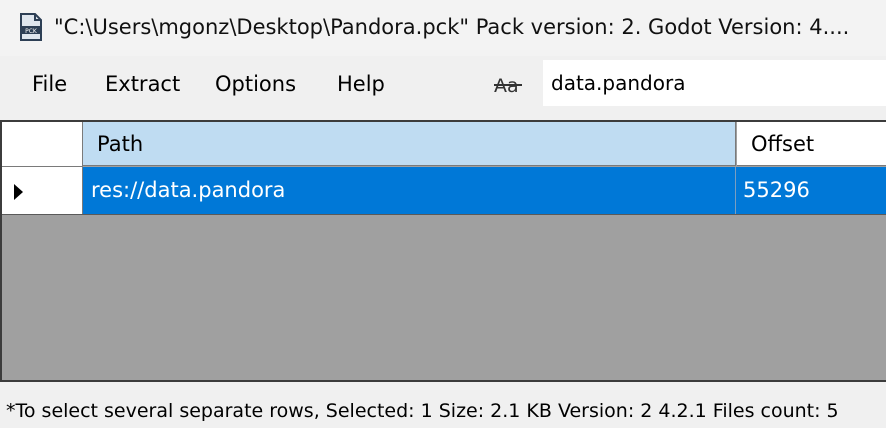 The image size is (886, 428). Describe the element at coordinates (42, 144) in the screenshot. I see `grid-corner-cell` at that location.